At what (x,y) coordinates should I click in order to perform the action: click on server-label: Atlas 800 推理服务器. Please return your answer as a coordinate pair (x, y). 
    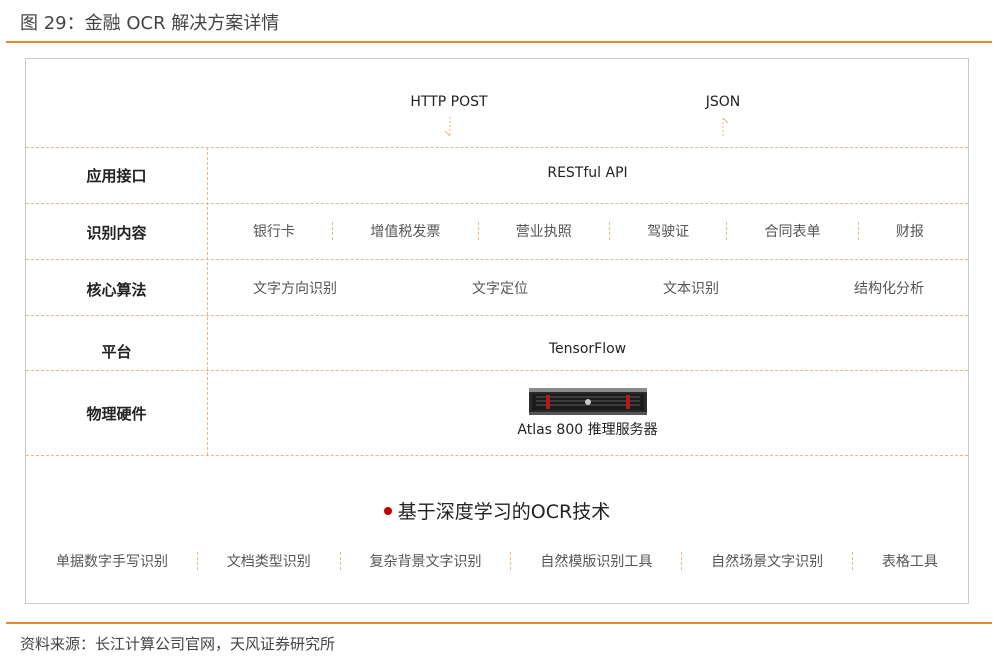
    Looking at the image, I should click on (587, 430).